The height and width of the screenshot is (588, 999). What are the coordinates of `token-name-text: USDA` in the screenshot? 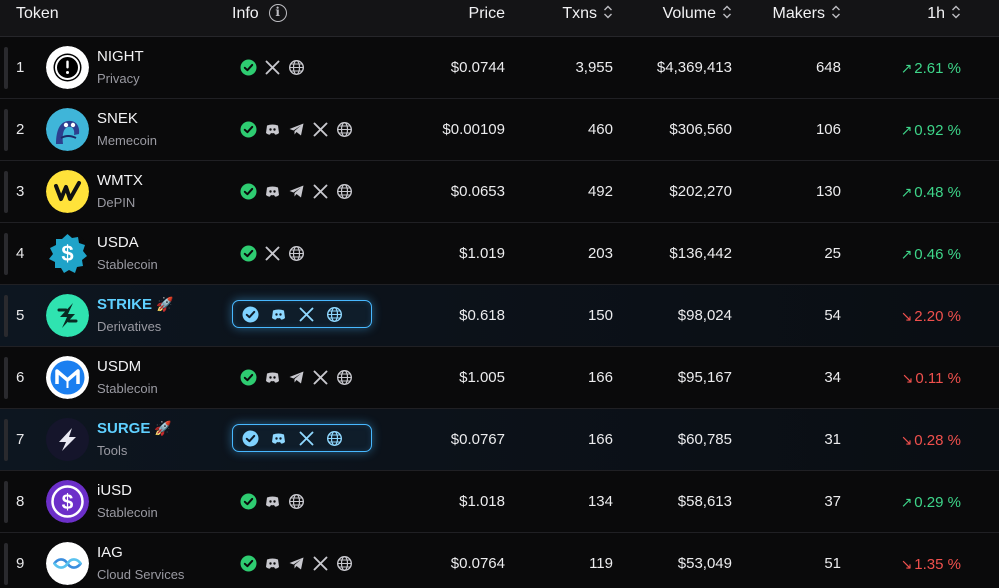 It's located at (118, 242).